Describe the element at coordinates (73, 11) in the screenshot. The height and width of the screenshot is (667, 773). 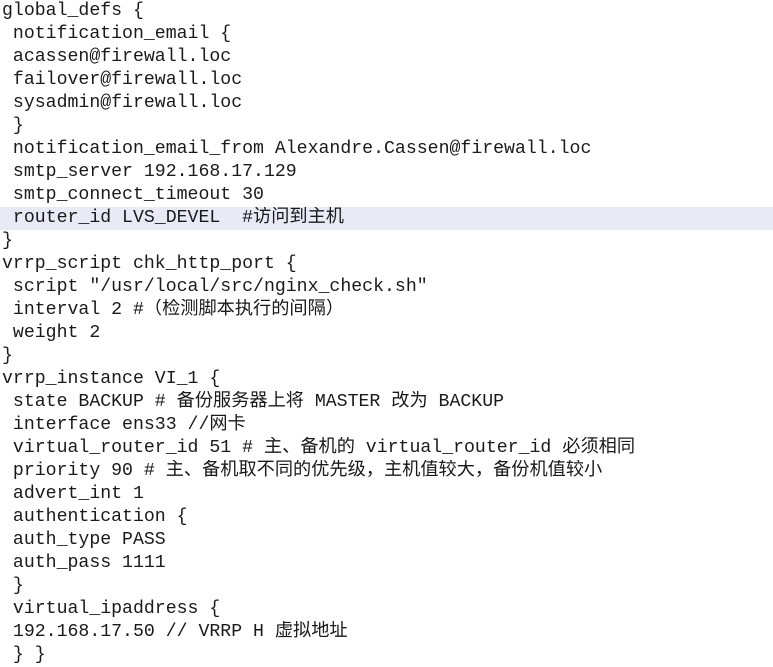
I see `code-line: global_defs {` at that location.